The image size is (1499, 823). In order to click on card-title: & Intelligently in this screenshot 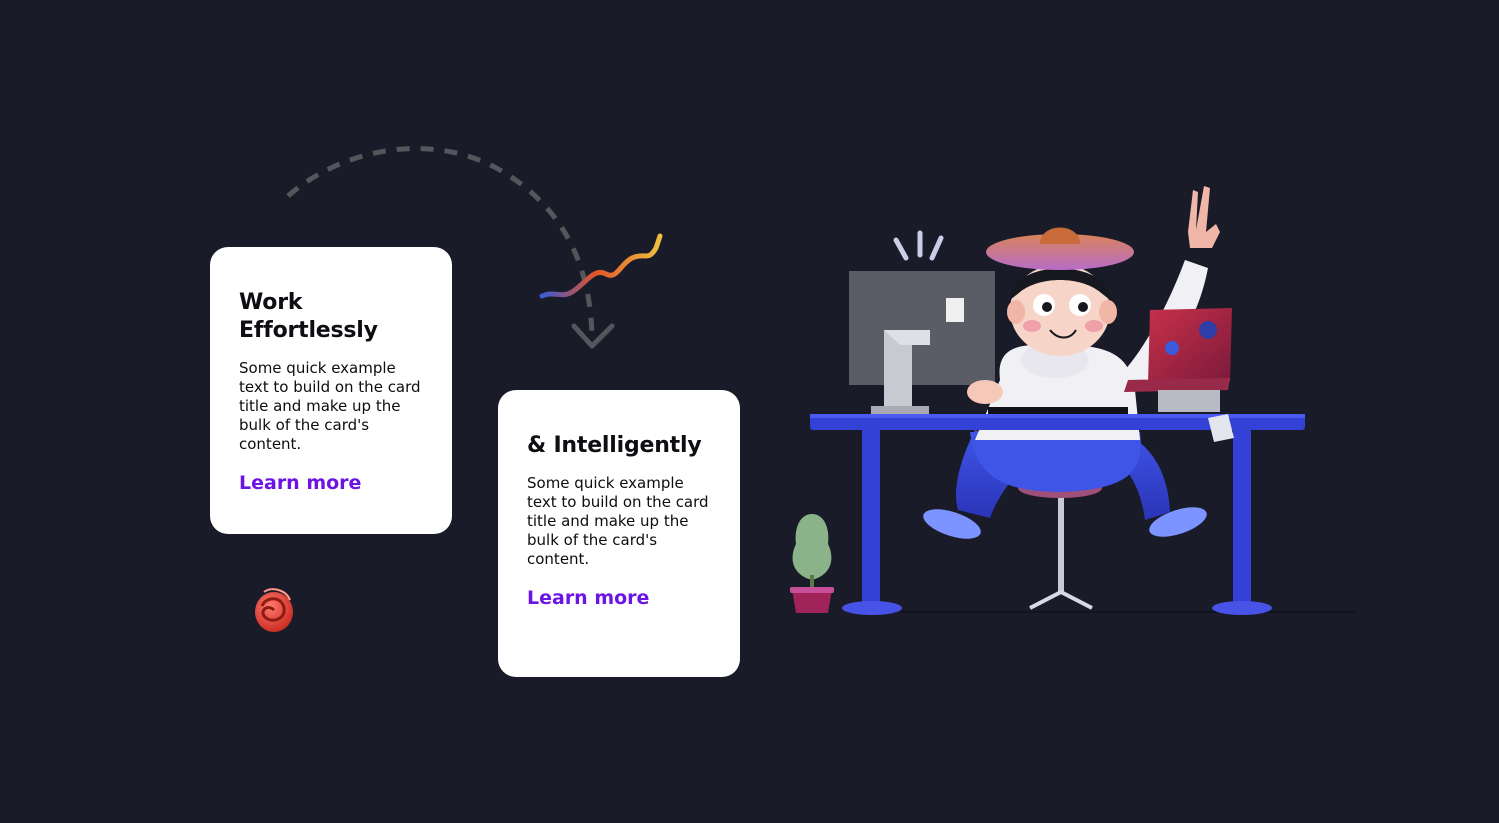, I will do `click(614, 445)`.